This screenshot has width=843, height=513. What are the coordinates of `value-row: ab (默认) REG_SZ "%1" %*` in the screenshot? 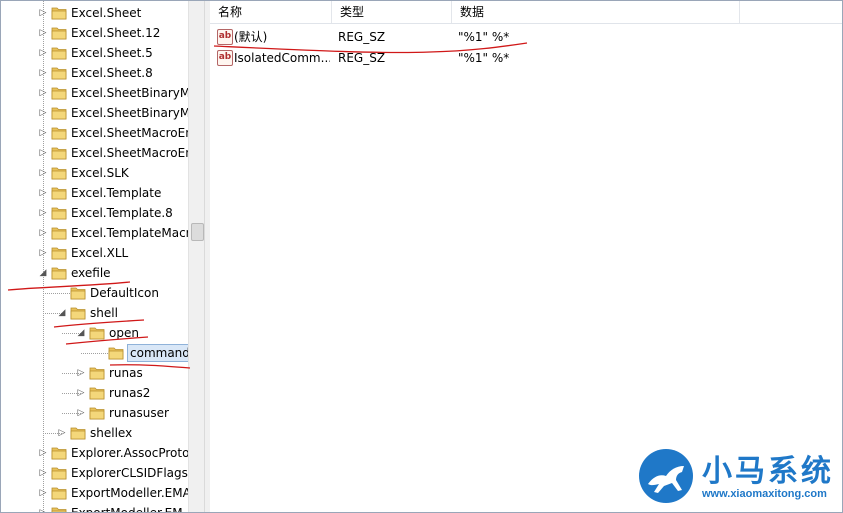 It's located at (526, 37).